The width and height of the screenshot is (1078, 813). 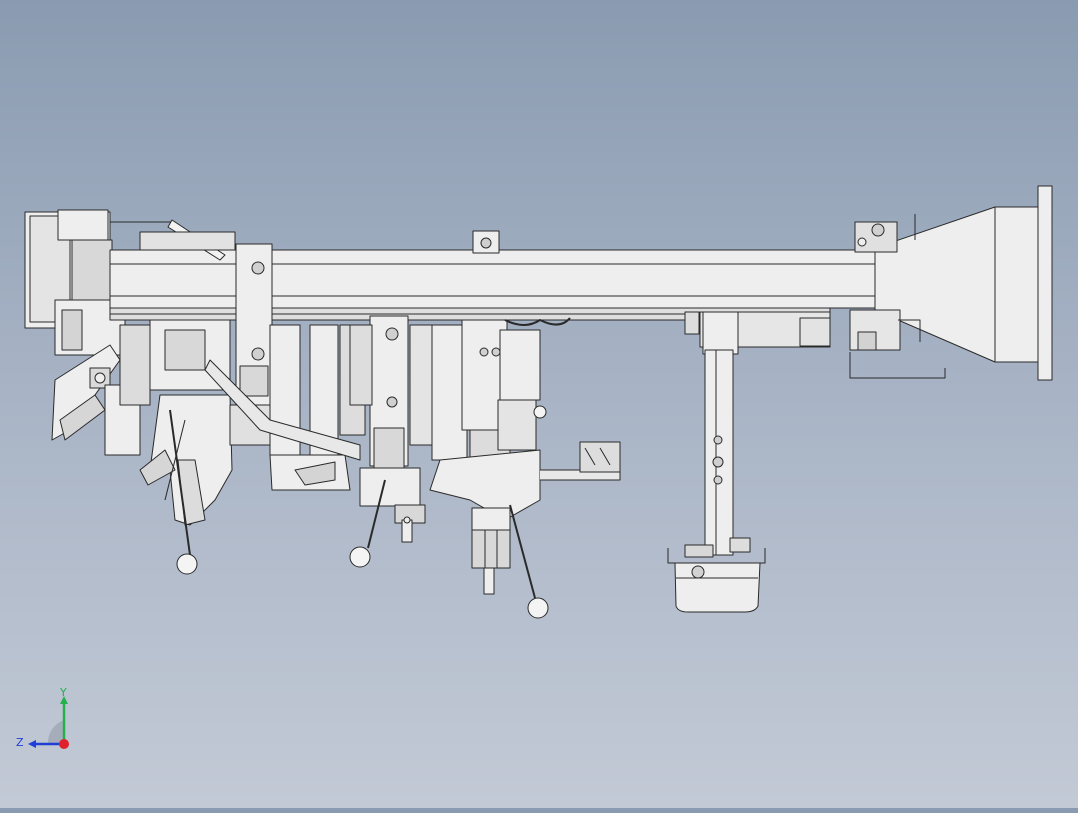 I want to click on y-axis-label: Y, so click(x=63, y=692).